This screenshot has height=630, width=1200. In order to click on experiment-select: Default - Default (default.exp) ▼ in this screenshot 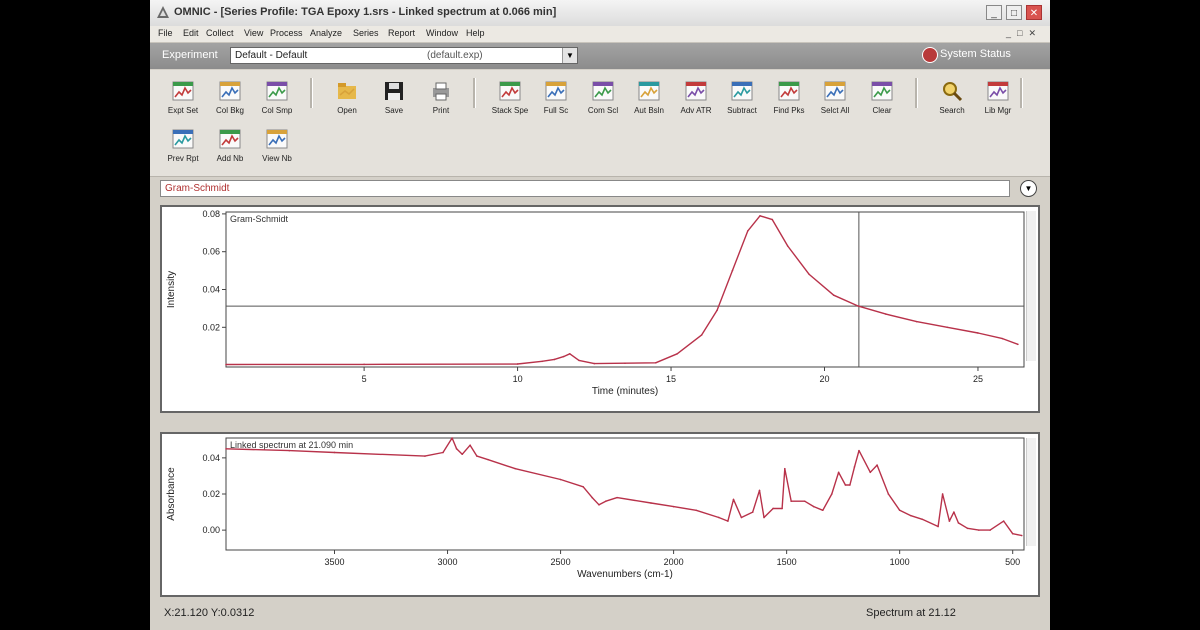, I will do `click(404, 55)`.